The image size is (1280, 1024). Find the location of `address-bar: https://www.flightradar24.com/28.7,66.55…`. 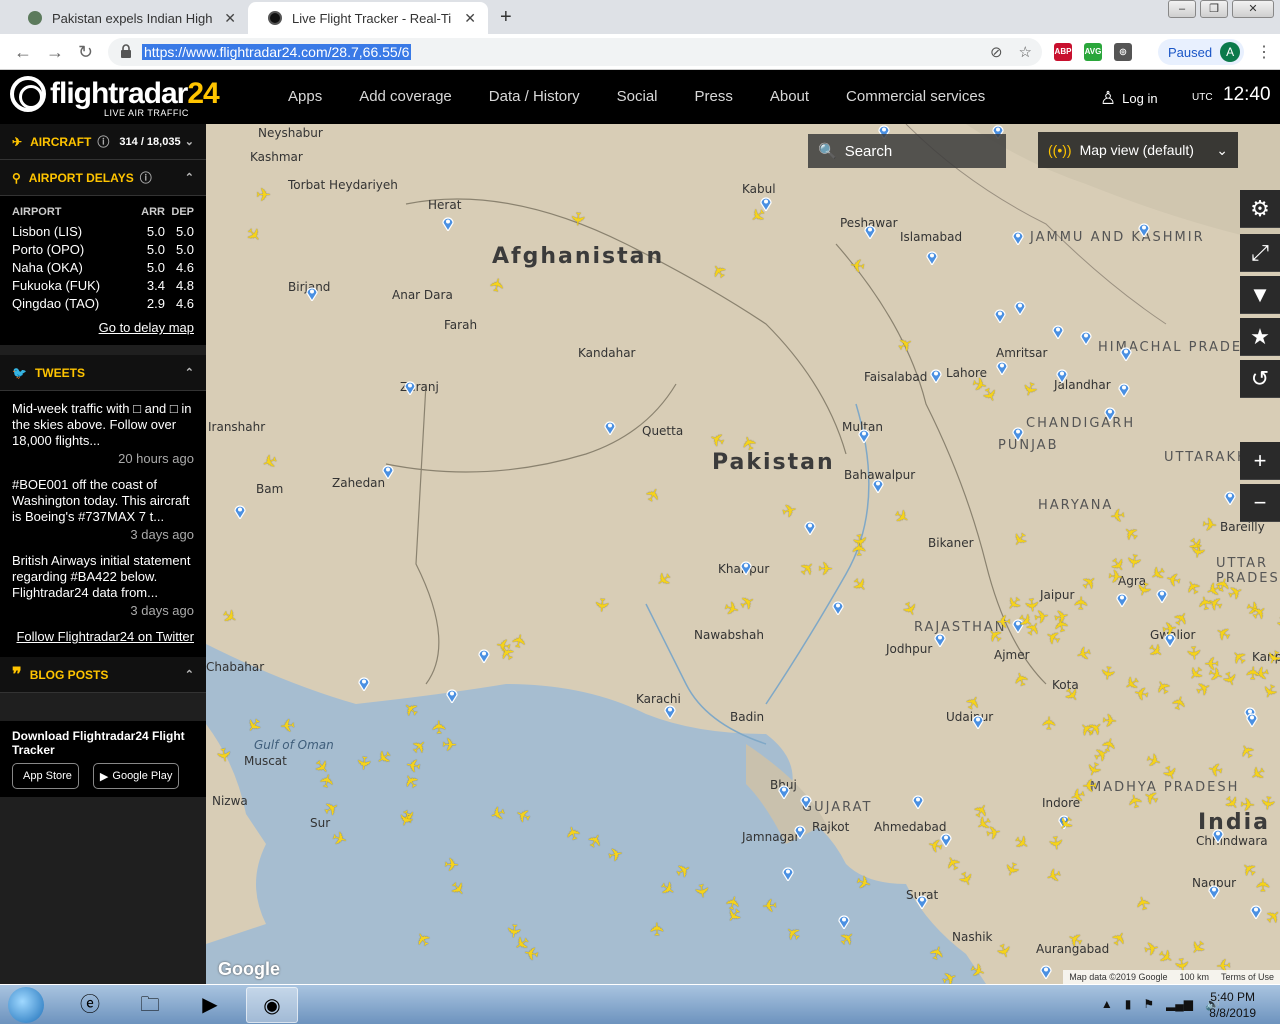

address-bar: https://www.flightradar24.com/28.7,66.55… is located at coordinates (575, 52).